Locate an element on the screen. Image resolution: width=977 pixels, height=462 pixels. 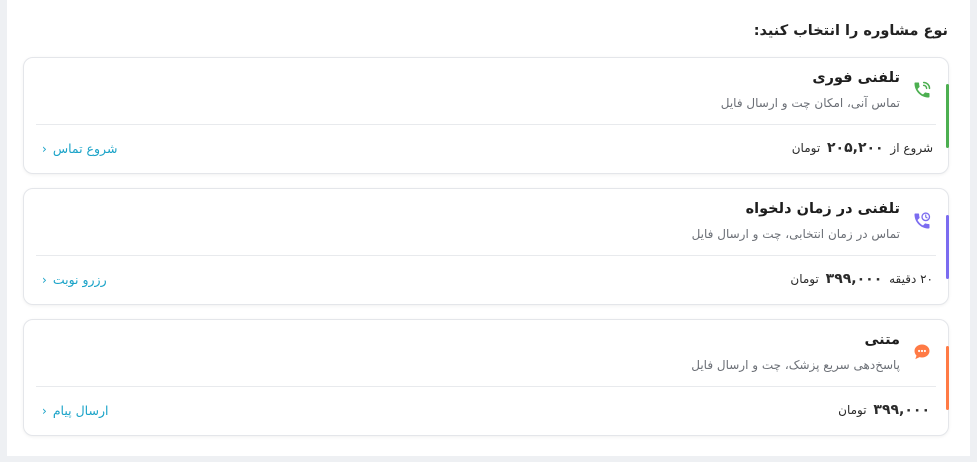
price-amount: ۲۰۵,۲۰۰ is located at coordinates (855, 148).